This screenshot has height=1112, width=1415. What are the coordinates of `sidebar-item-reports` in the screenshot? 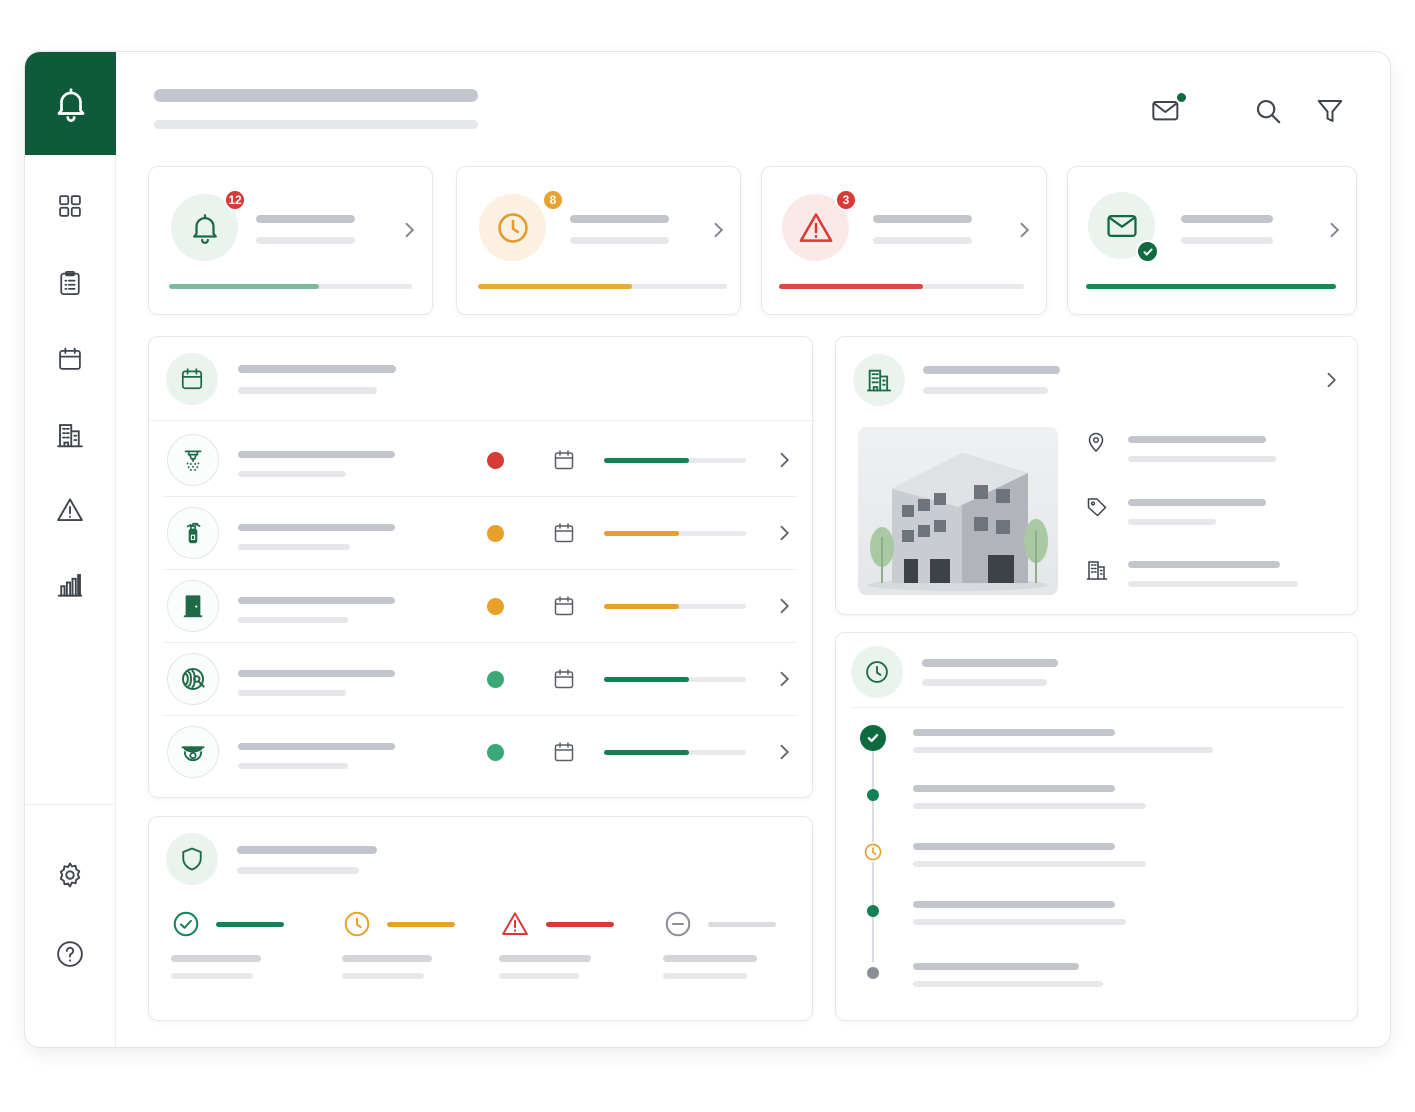 It's located at (70, 585).